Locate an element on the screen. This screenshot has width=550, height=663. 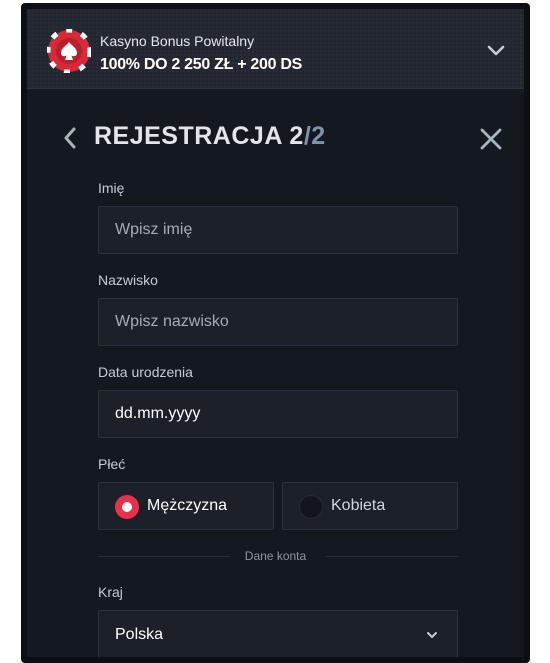
step-current: 2 is located at coordinates (296, 136).